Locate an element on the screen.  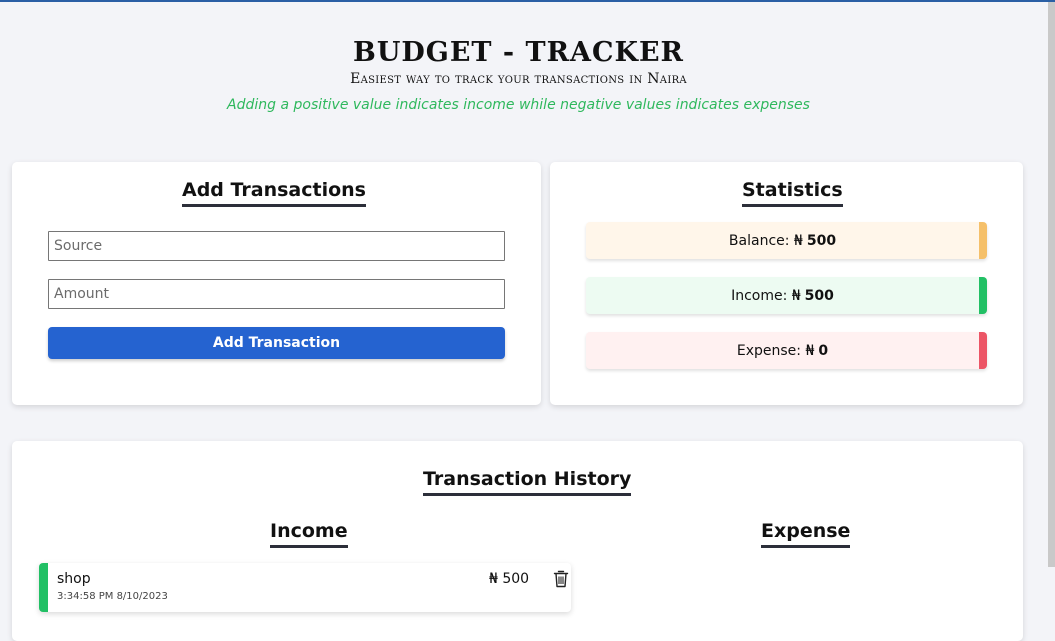
expense-stat: Expense: ₦ 0 is located at coordinates (786, 350).